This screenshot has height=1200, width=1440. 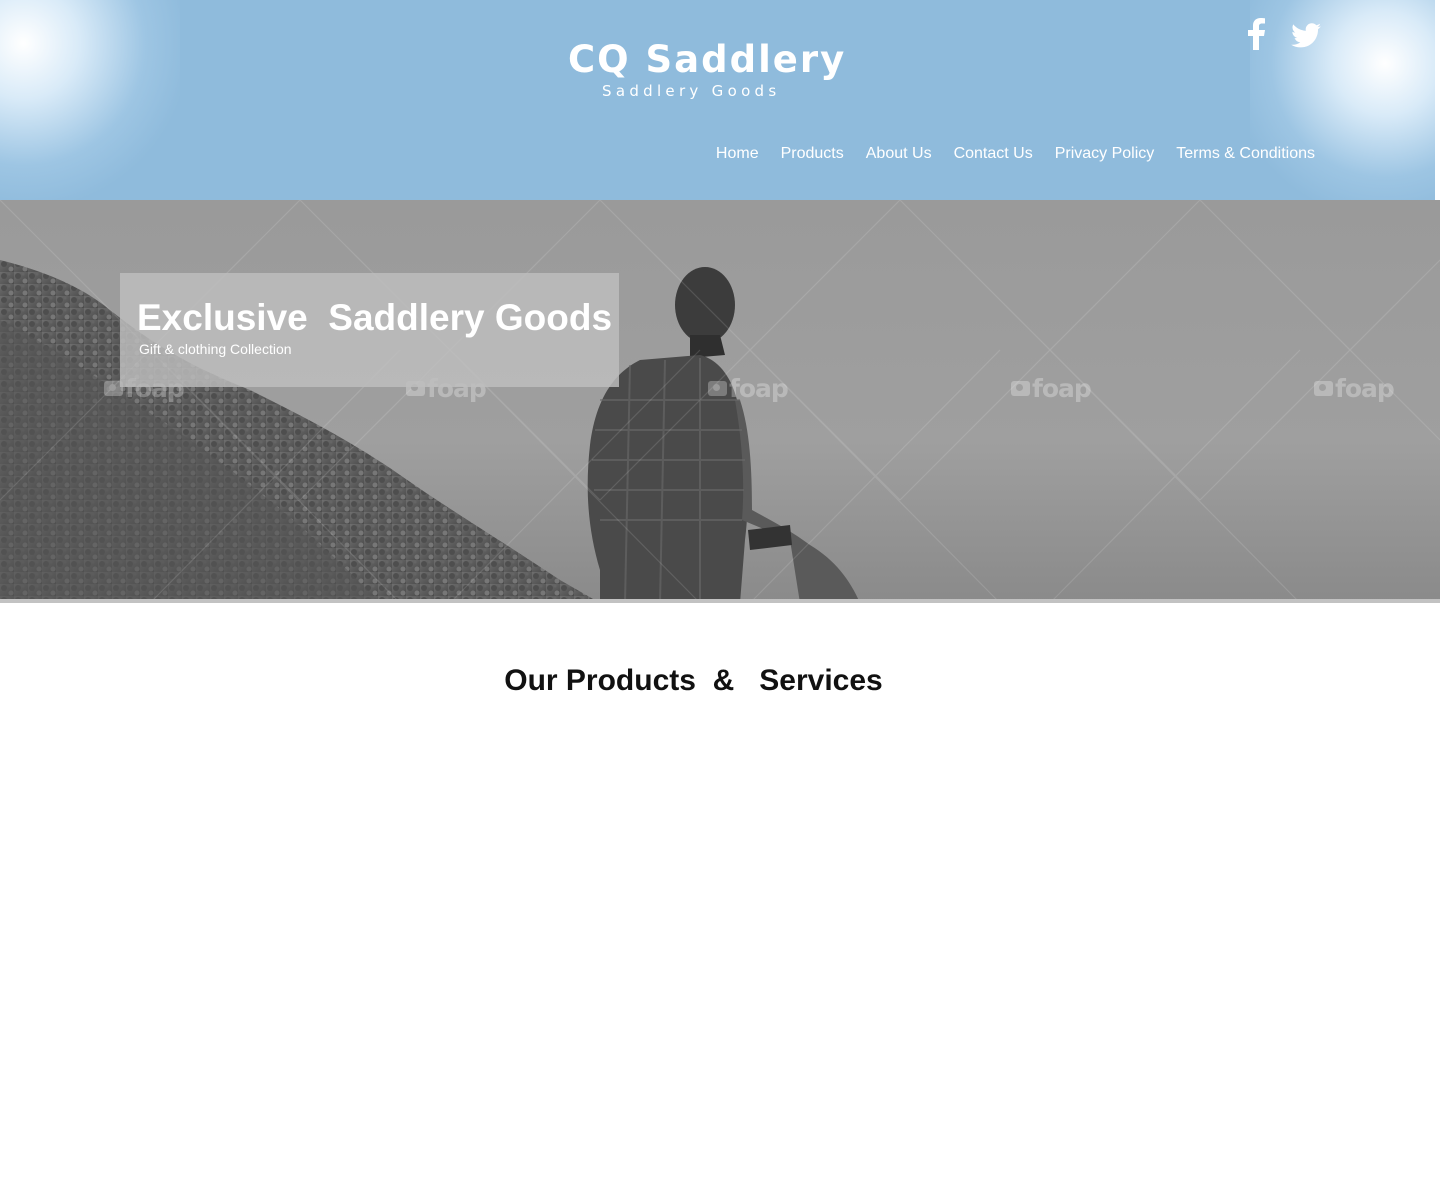 I want to click on header-glow-left, so click(x=90, y=100).